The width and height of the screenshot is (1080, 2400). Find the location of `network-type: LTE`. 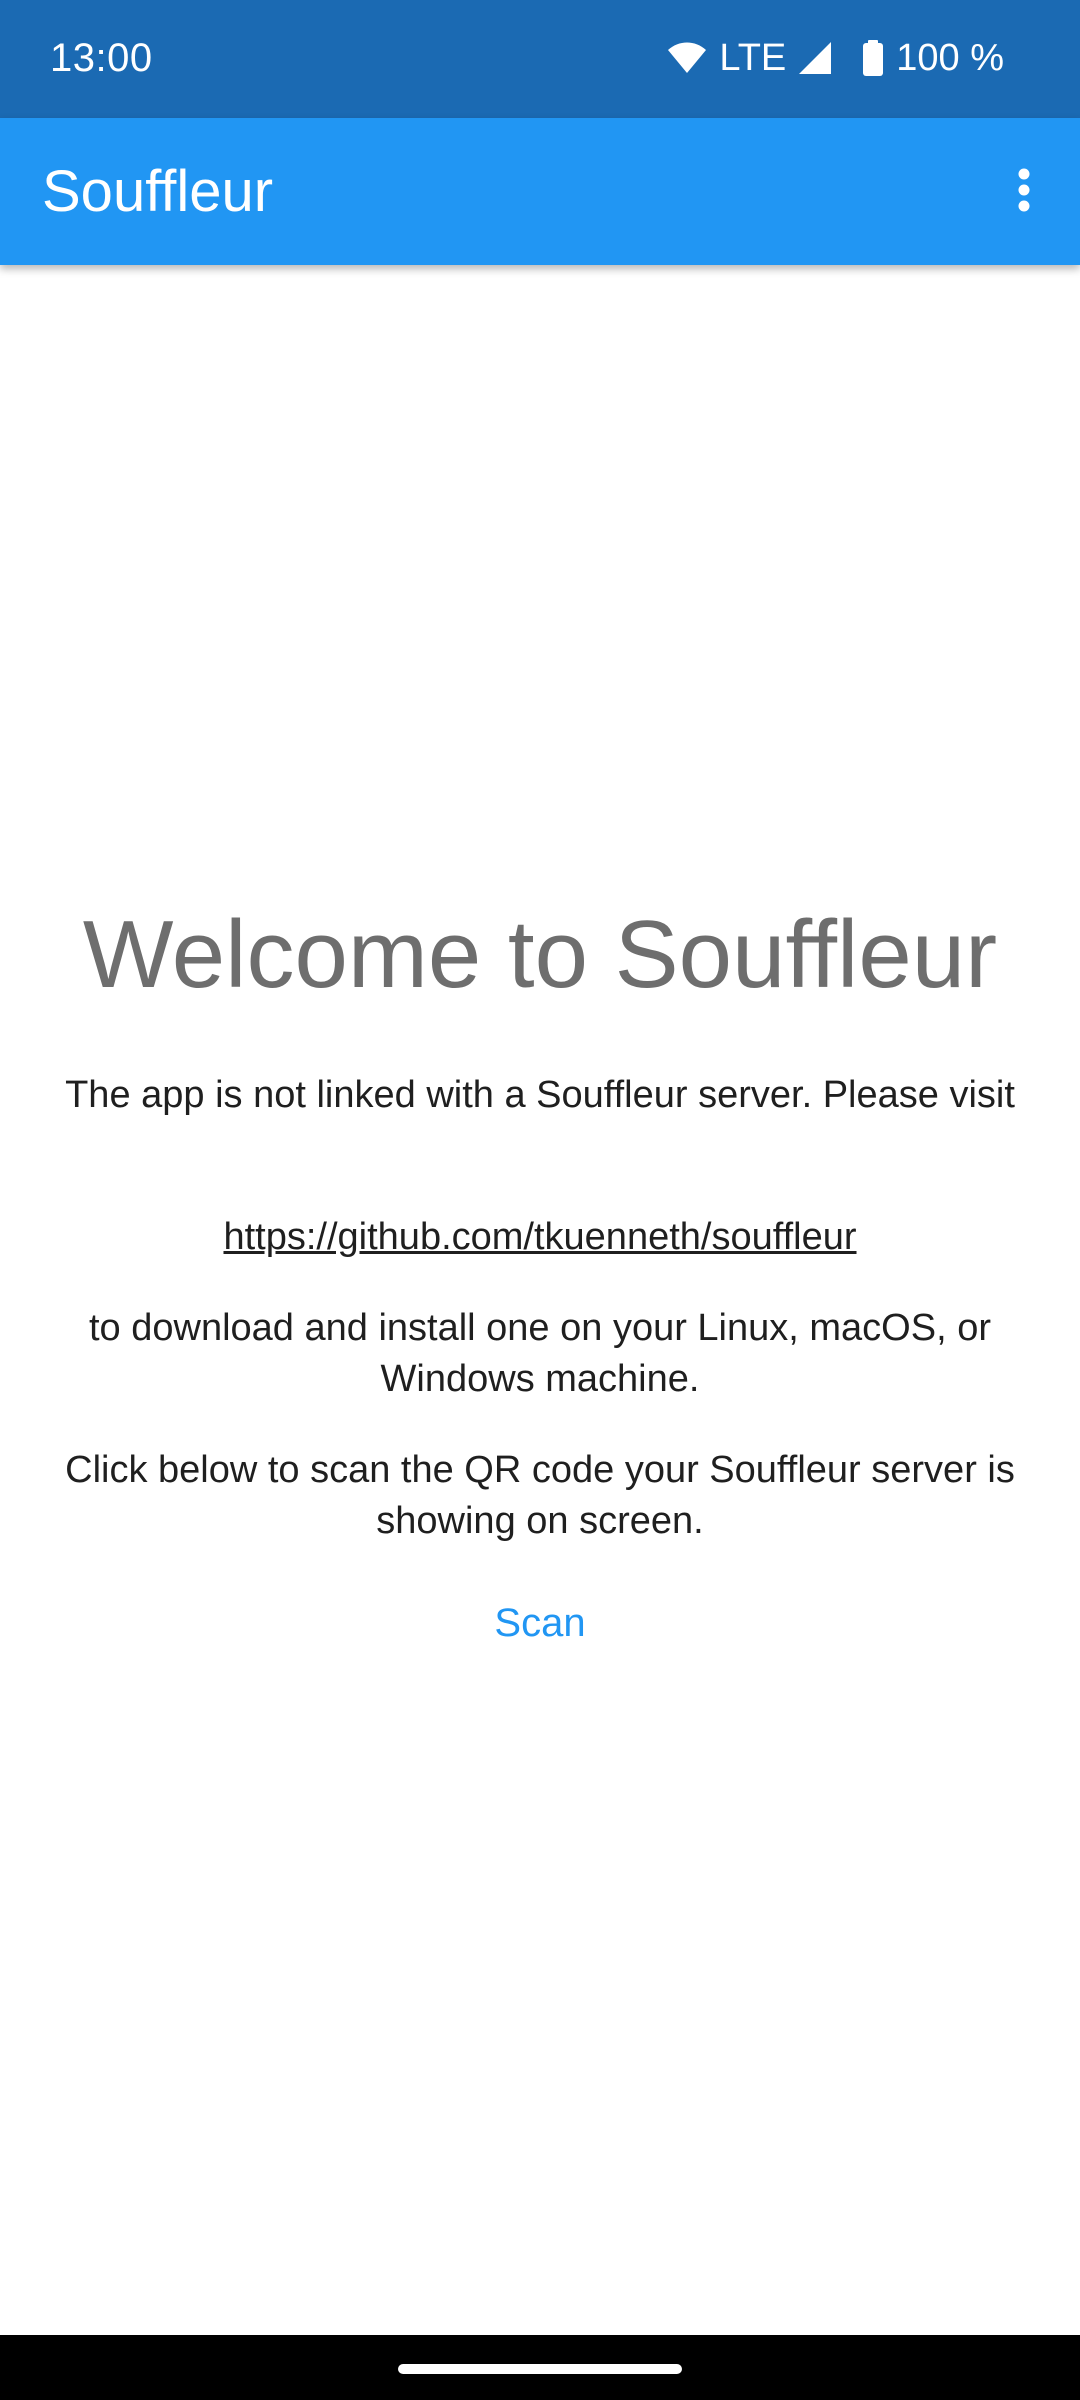

network-type: LTE is located at coordinates (753, 57).